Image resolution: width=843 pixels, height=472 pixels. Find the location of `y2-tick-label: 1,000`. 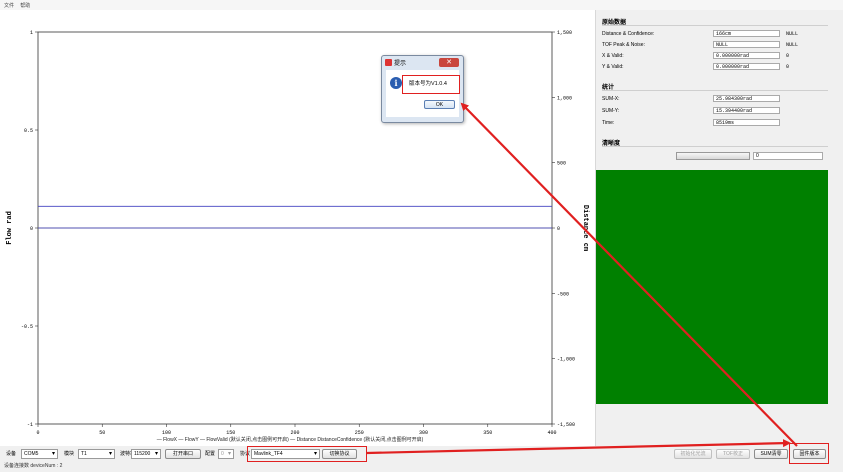

y2-tick-label: 1,000 is located at coordinates (564, 98).